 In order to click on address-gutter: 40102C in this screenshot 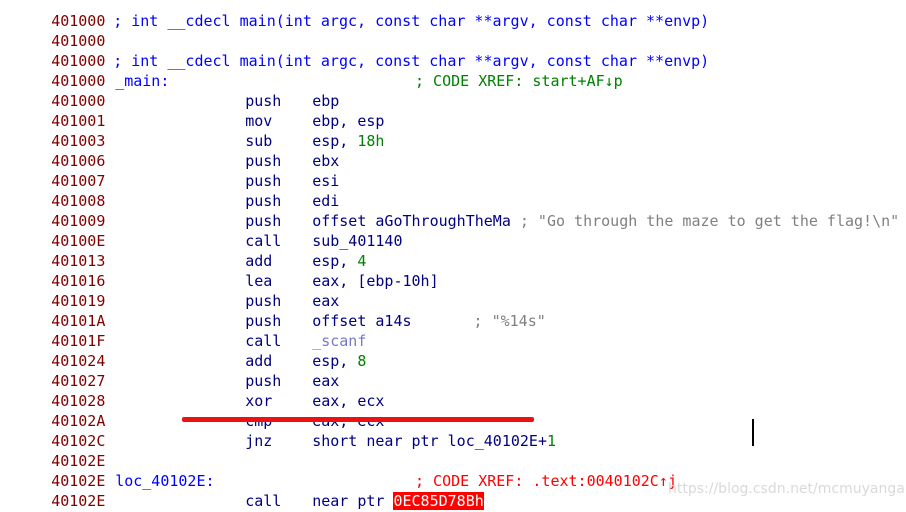, I will do `click(78, 441)`.